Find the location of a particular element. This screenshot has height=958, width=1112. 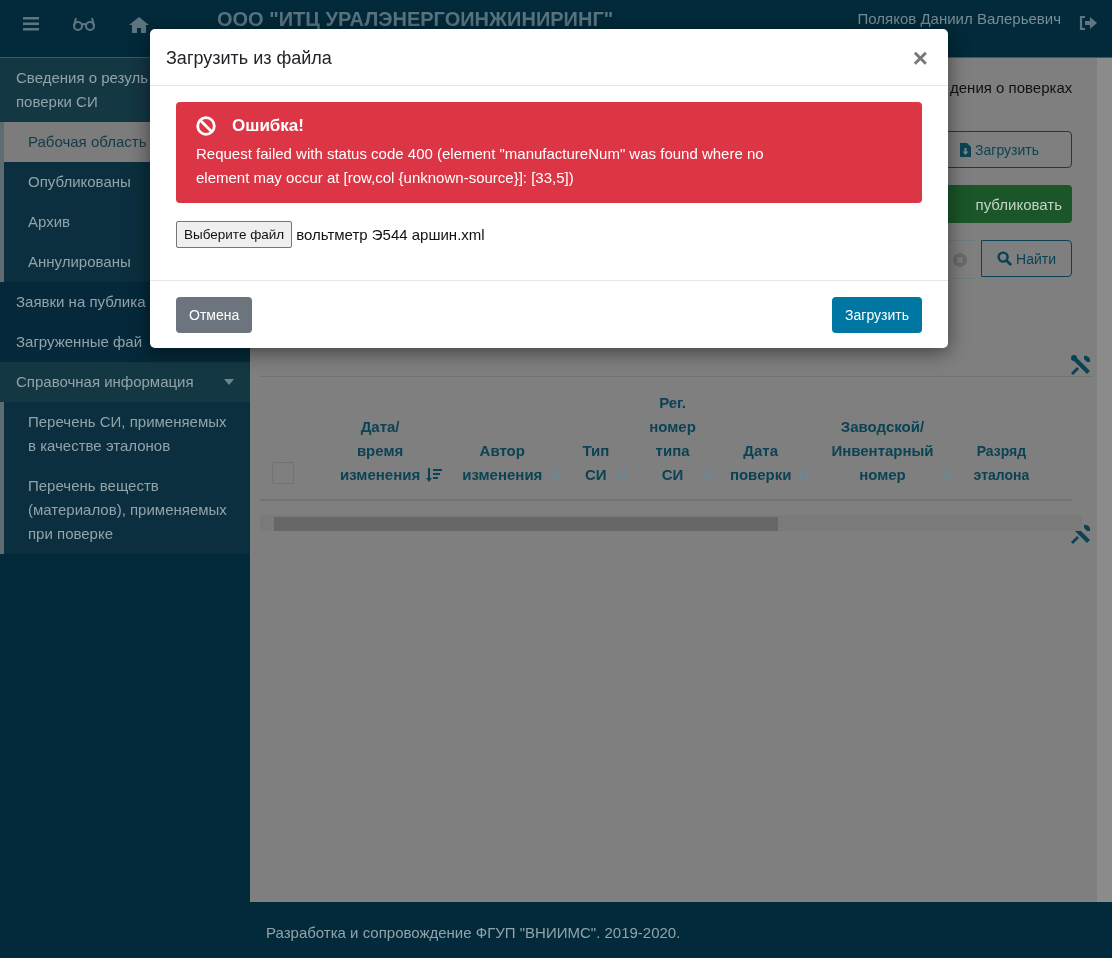

dialog-title: Загрузить из файла is located at coordinates (249, 58).